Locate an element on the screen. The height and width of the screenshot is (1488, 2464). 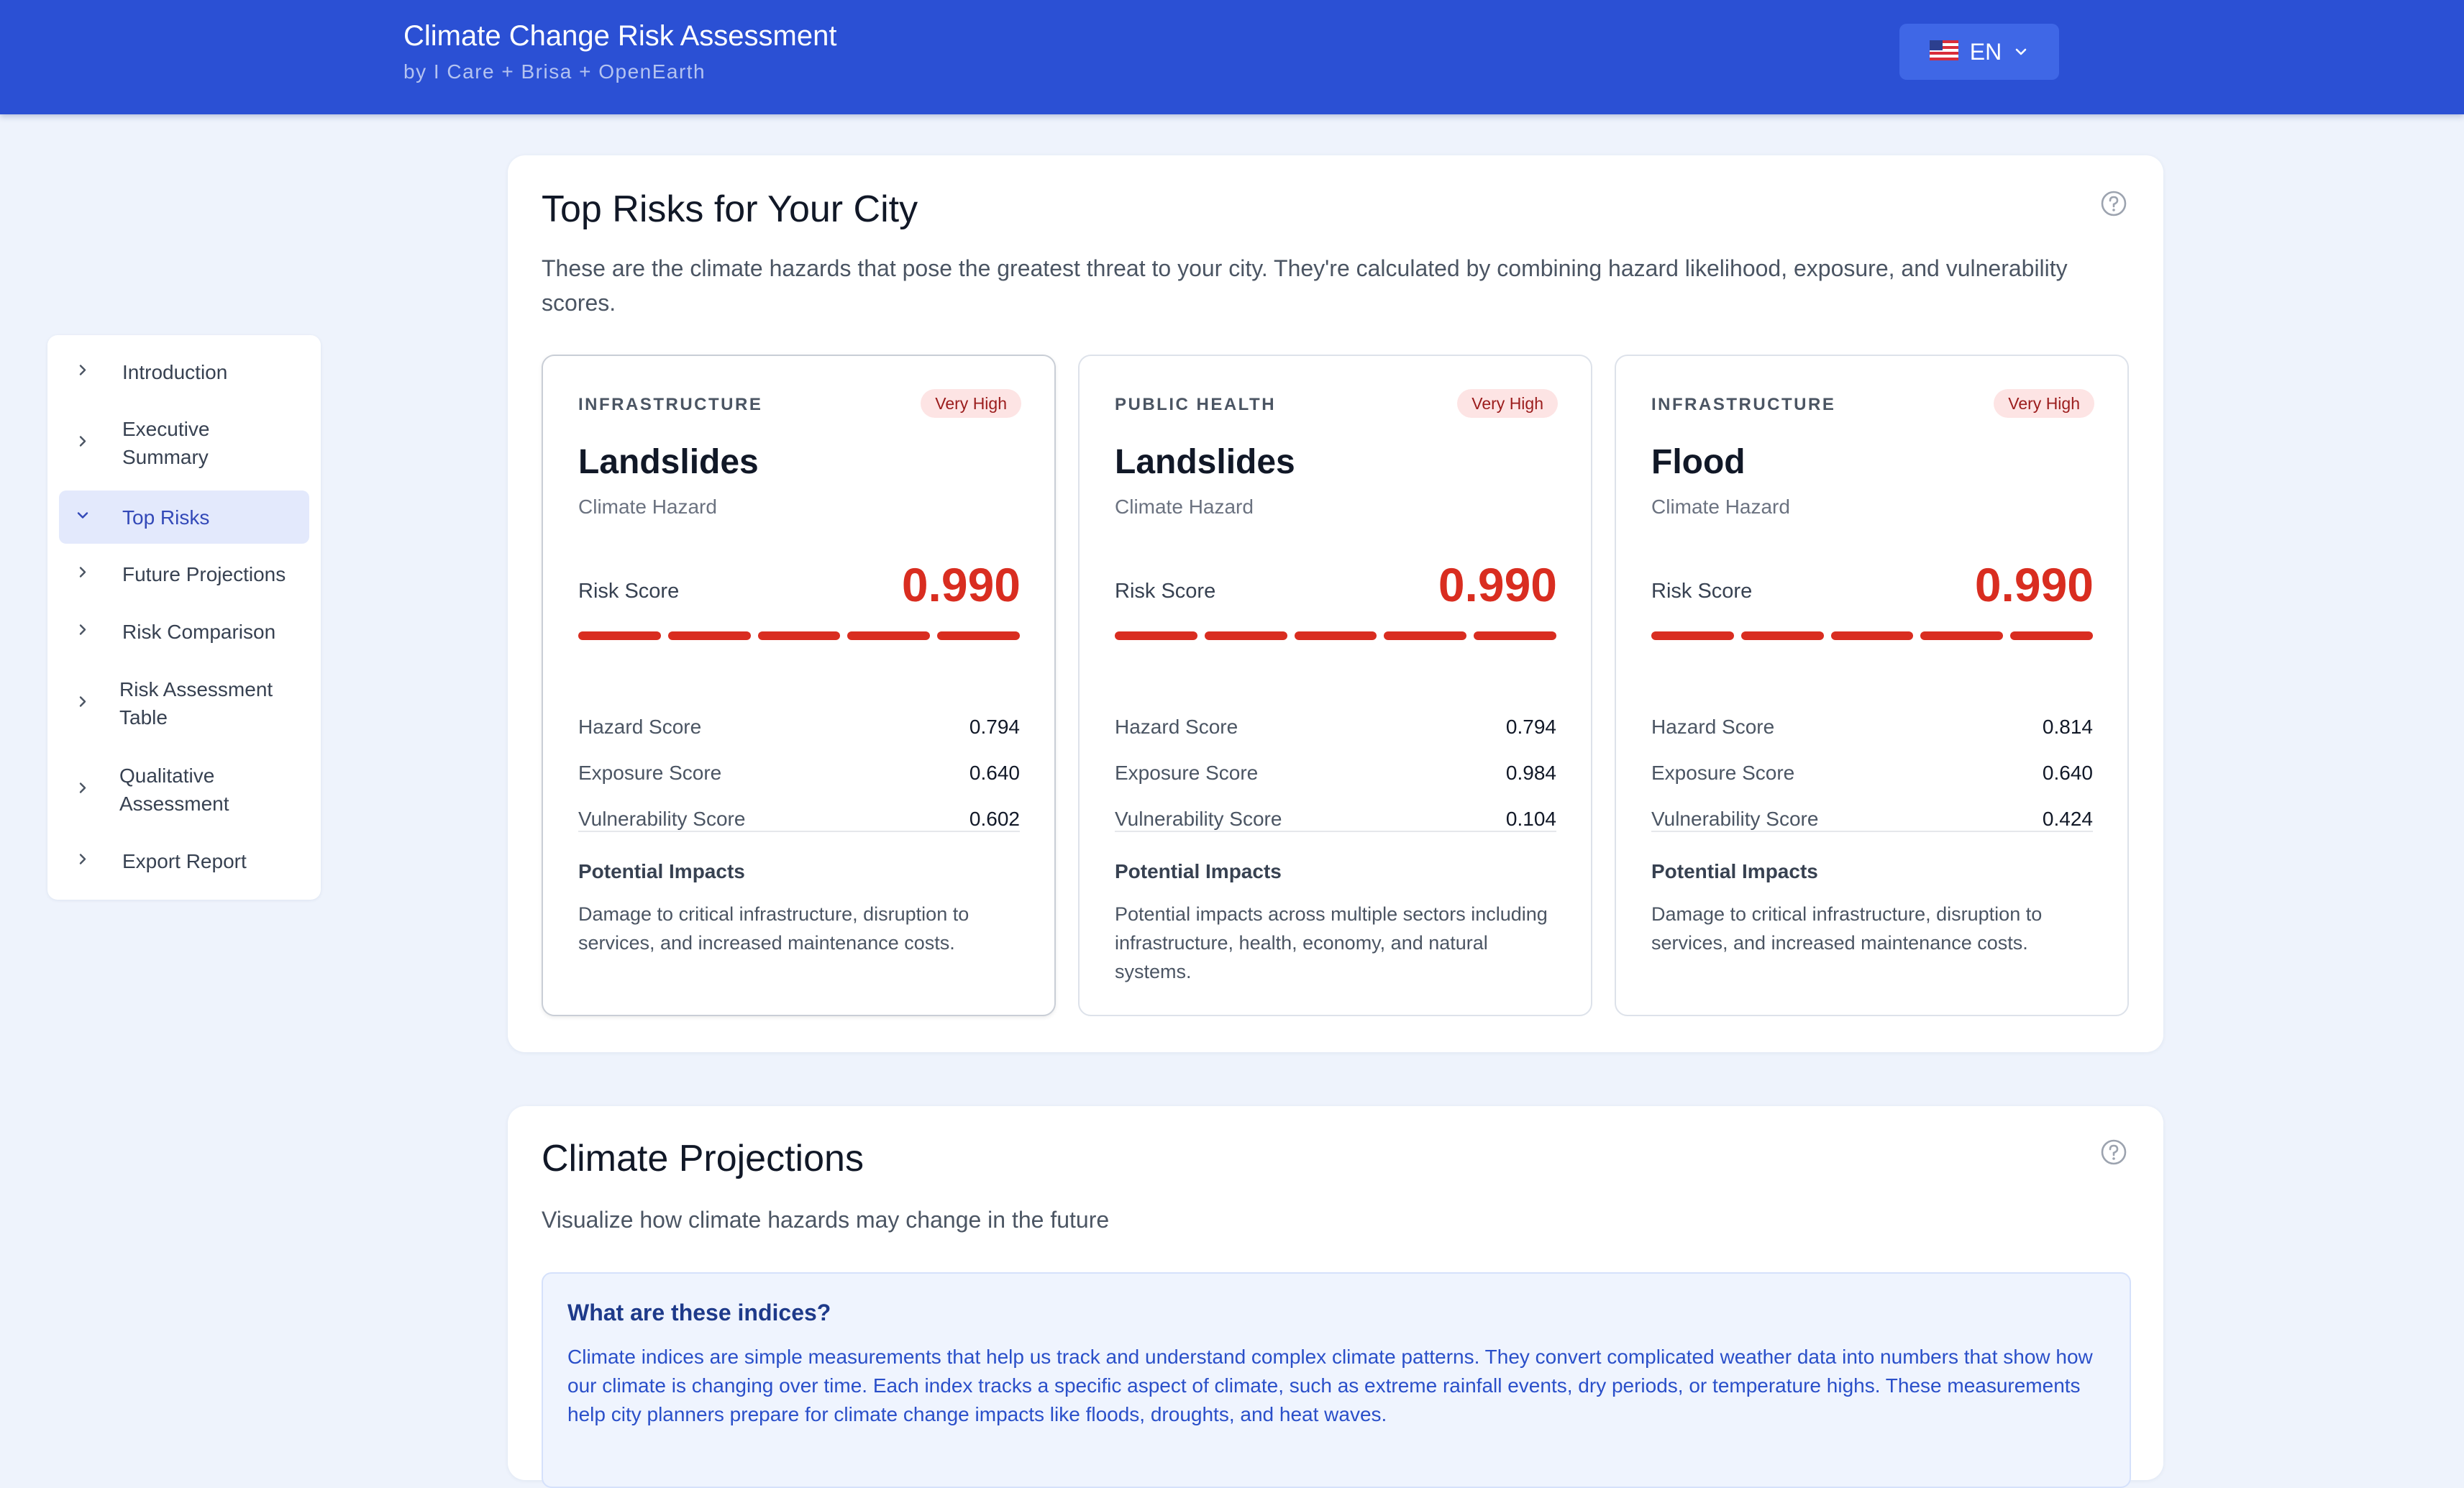
language-selector-button: EN is located at coordinates (1979, 52).